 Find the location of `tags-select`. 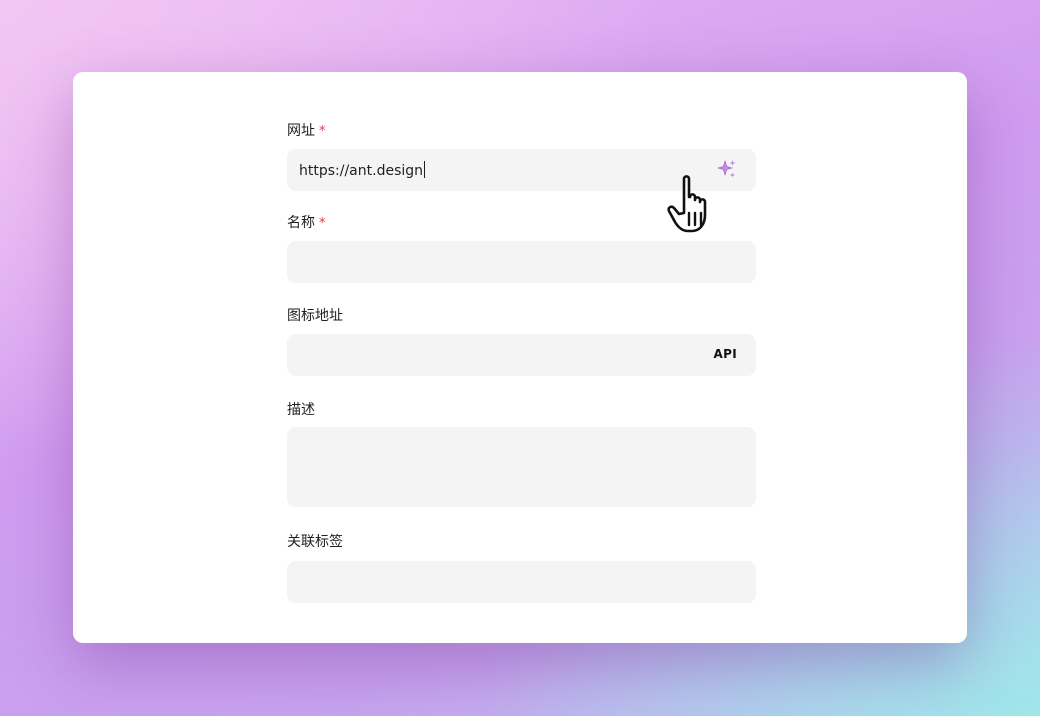

tags-select is located at coordinates (521, 582).